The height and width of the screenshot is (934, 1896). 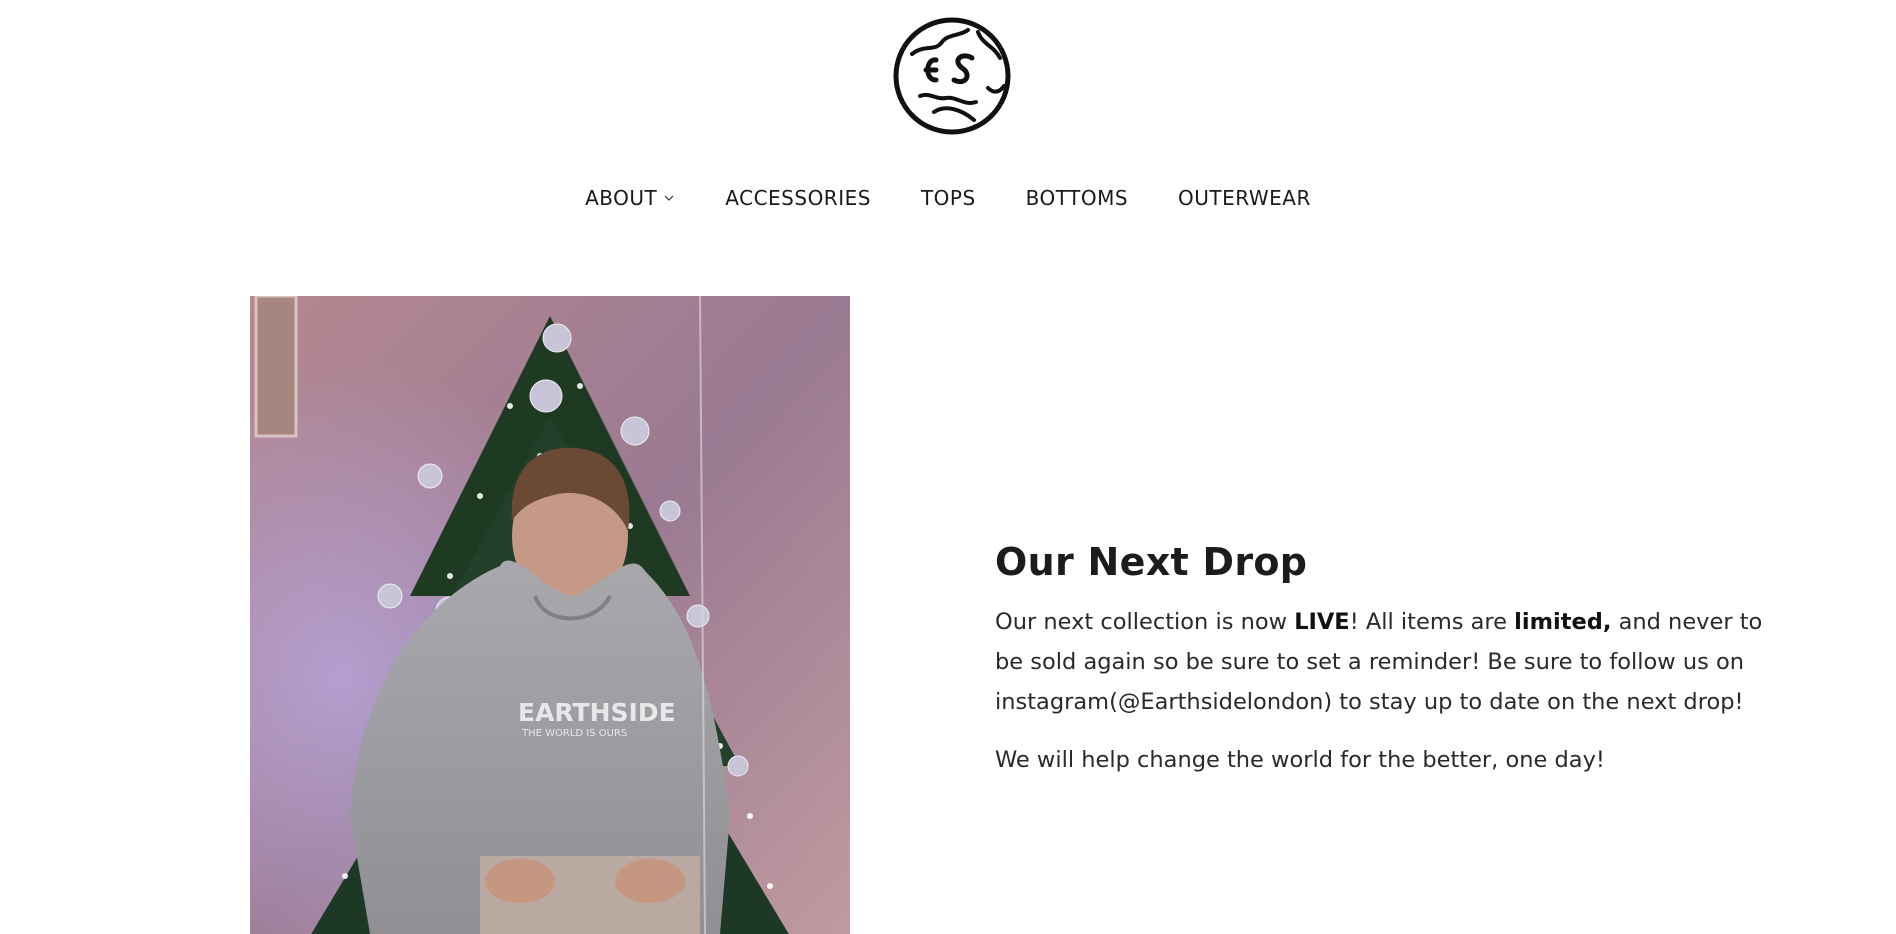 What do you see at coordinates (1151, 562) in the screenshot?
I see `section-title: Our Next Drop` at bounding box center [1151, 562].